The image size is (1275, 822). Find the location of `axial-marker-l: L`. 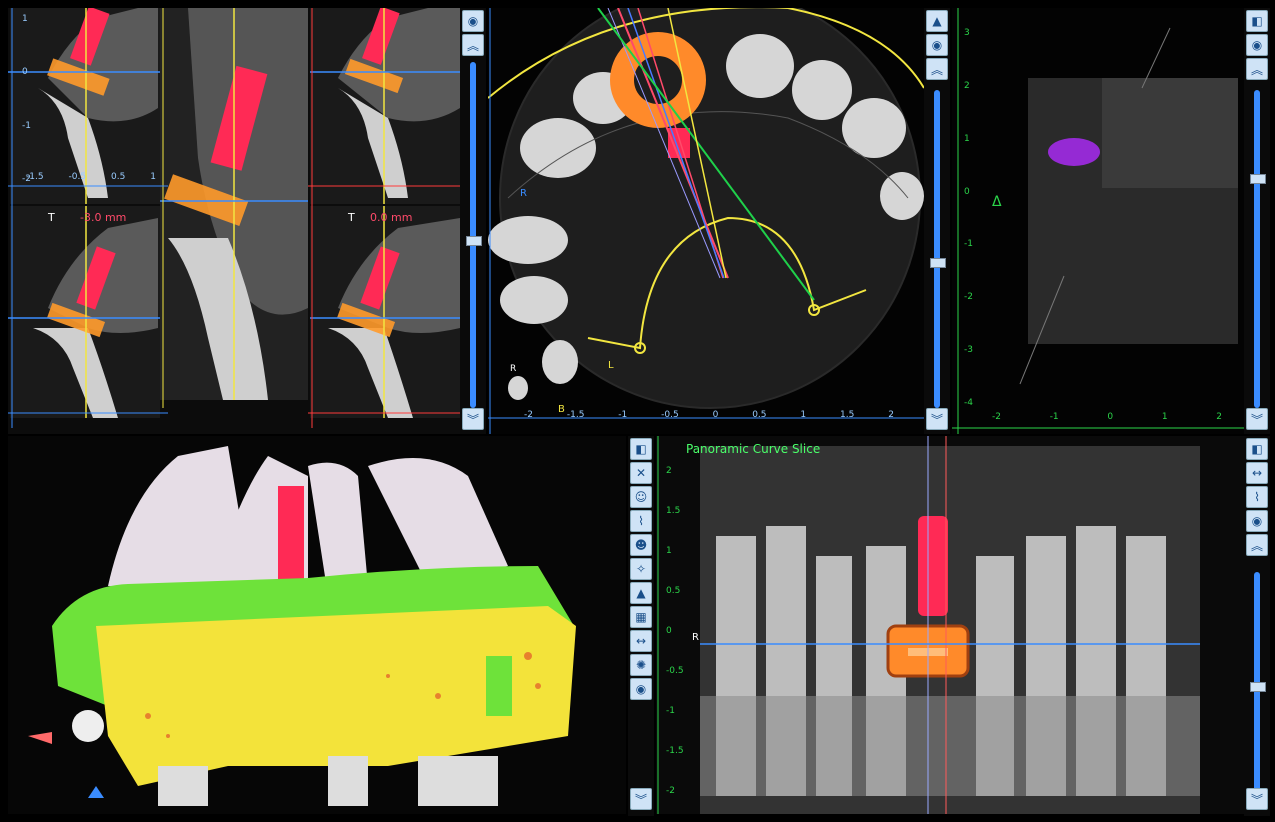

axial-marker-l: L is located at coordinates (611, 365).